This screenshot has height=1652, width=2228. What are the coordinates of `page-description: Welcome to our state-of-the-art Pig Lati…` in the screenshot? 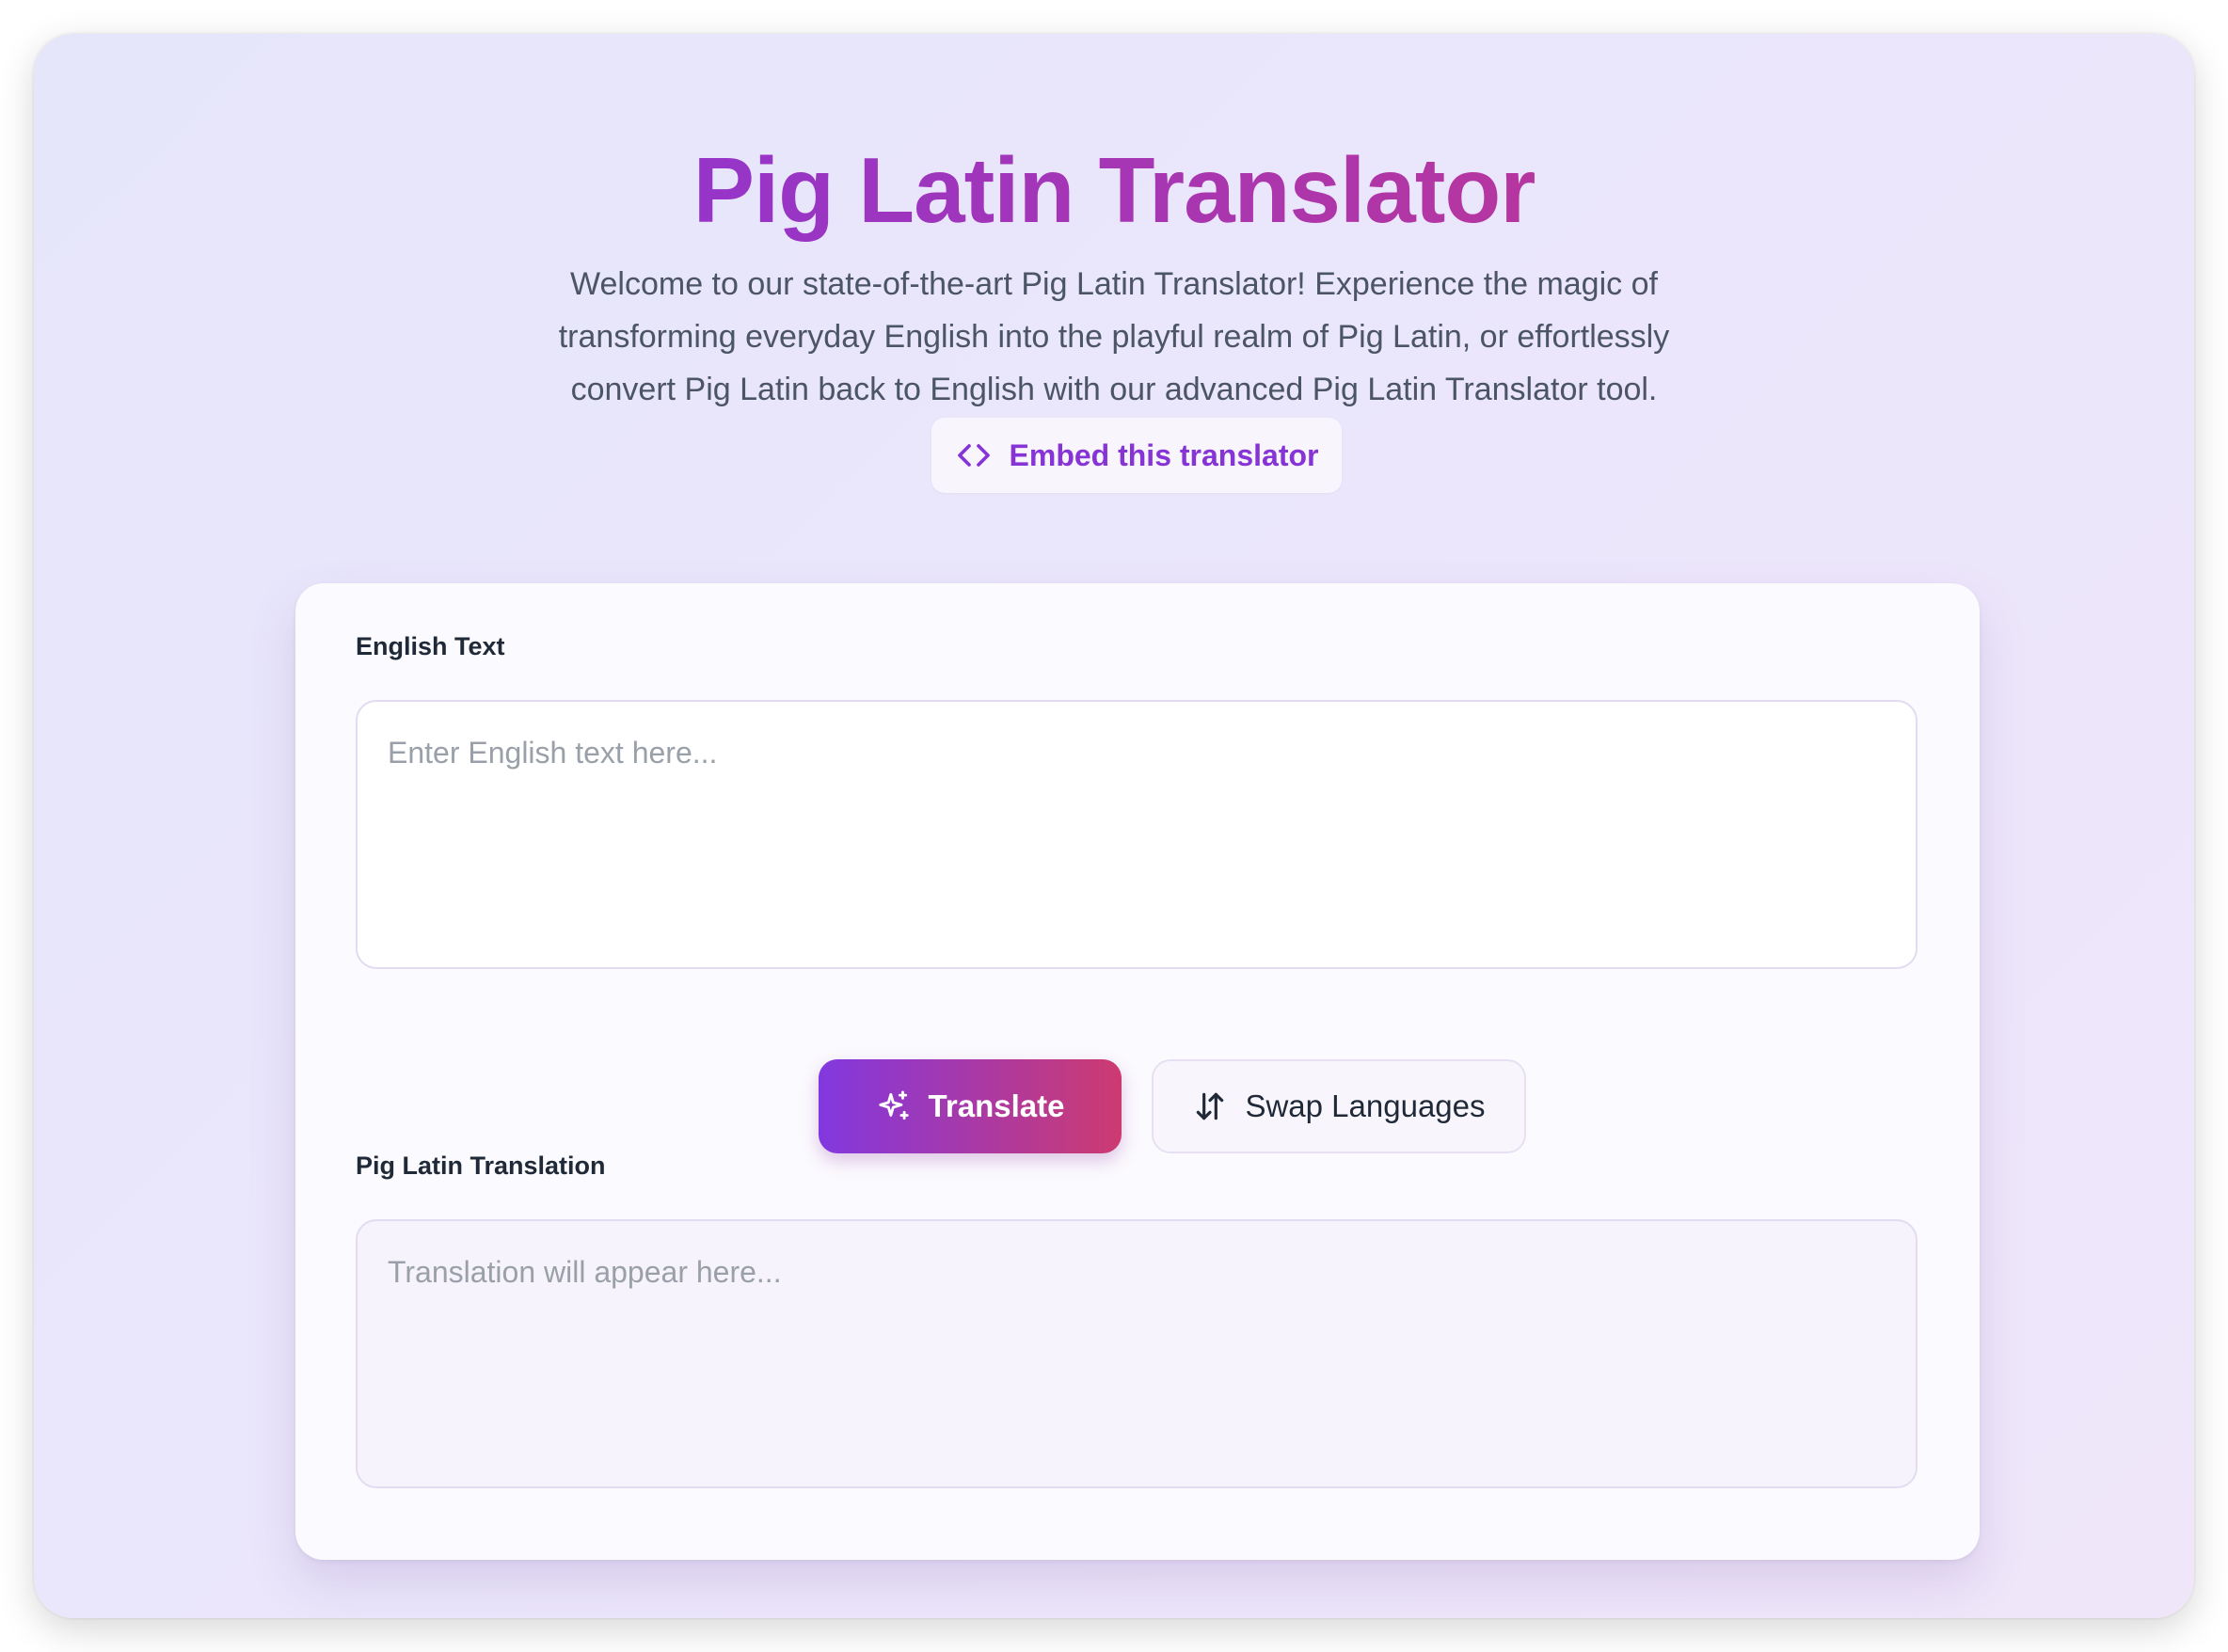 It's located at (1114, 336).